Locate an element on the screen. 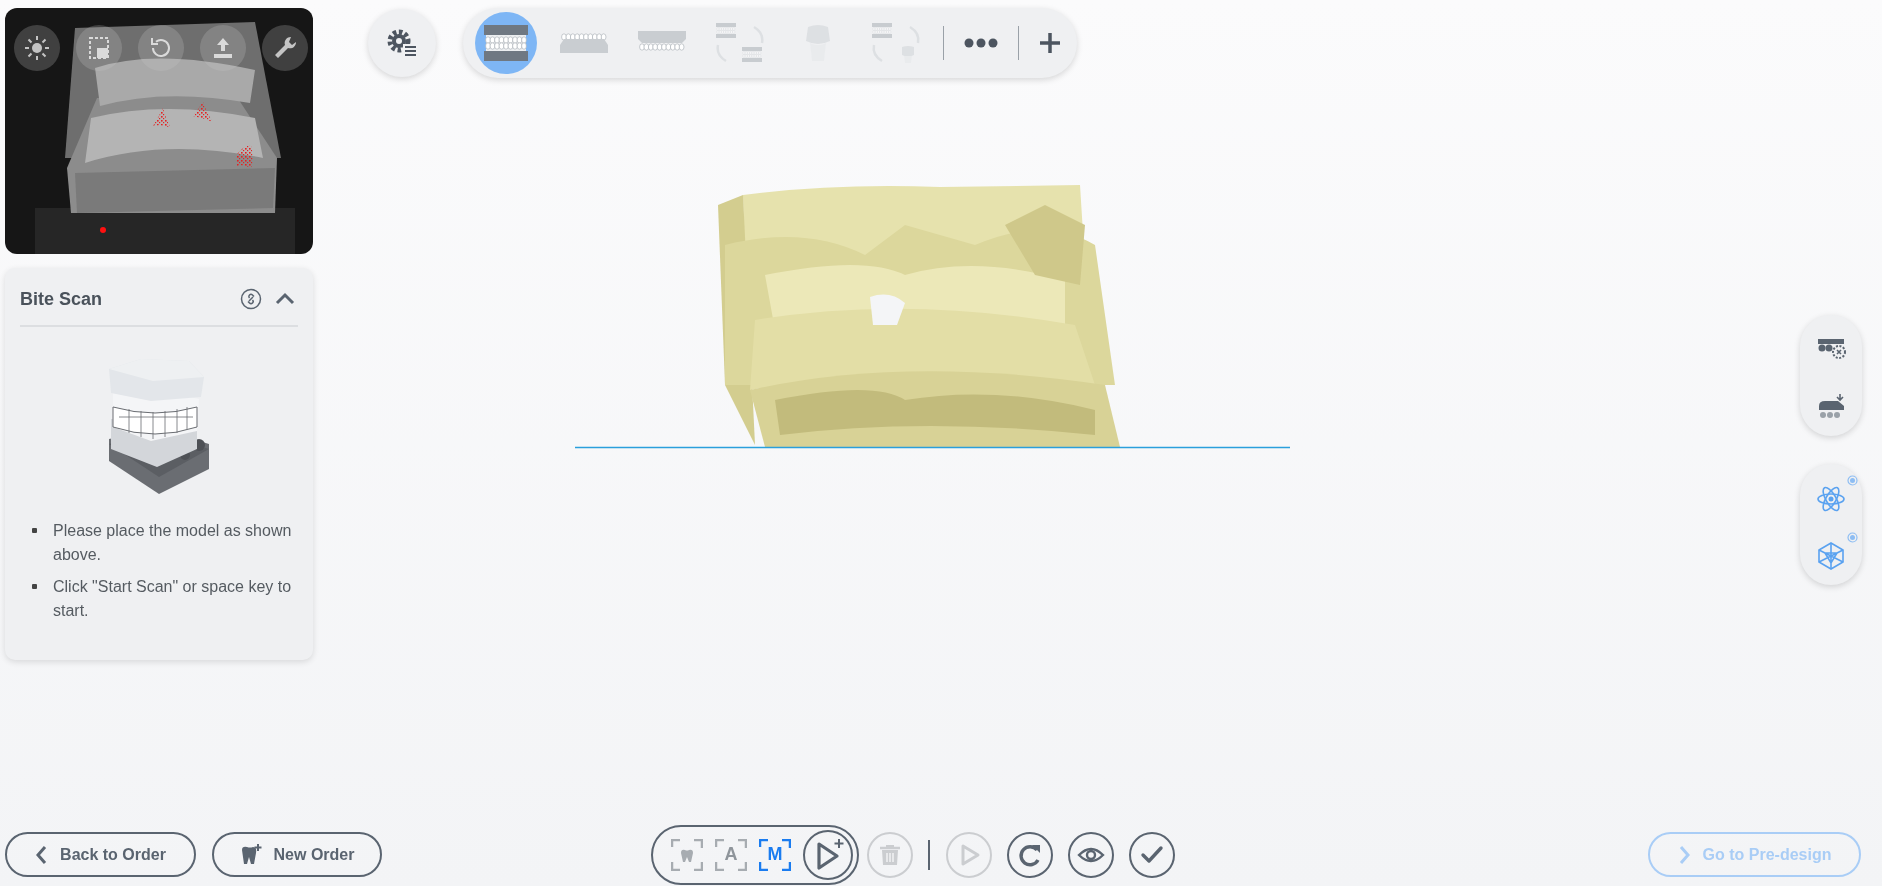 Image resolution: width=1882 pixels, height=886 pixels. mesh-icon is located at coordinates (1831, 555).